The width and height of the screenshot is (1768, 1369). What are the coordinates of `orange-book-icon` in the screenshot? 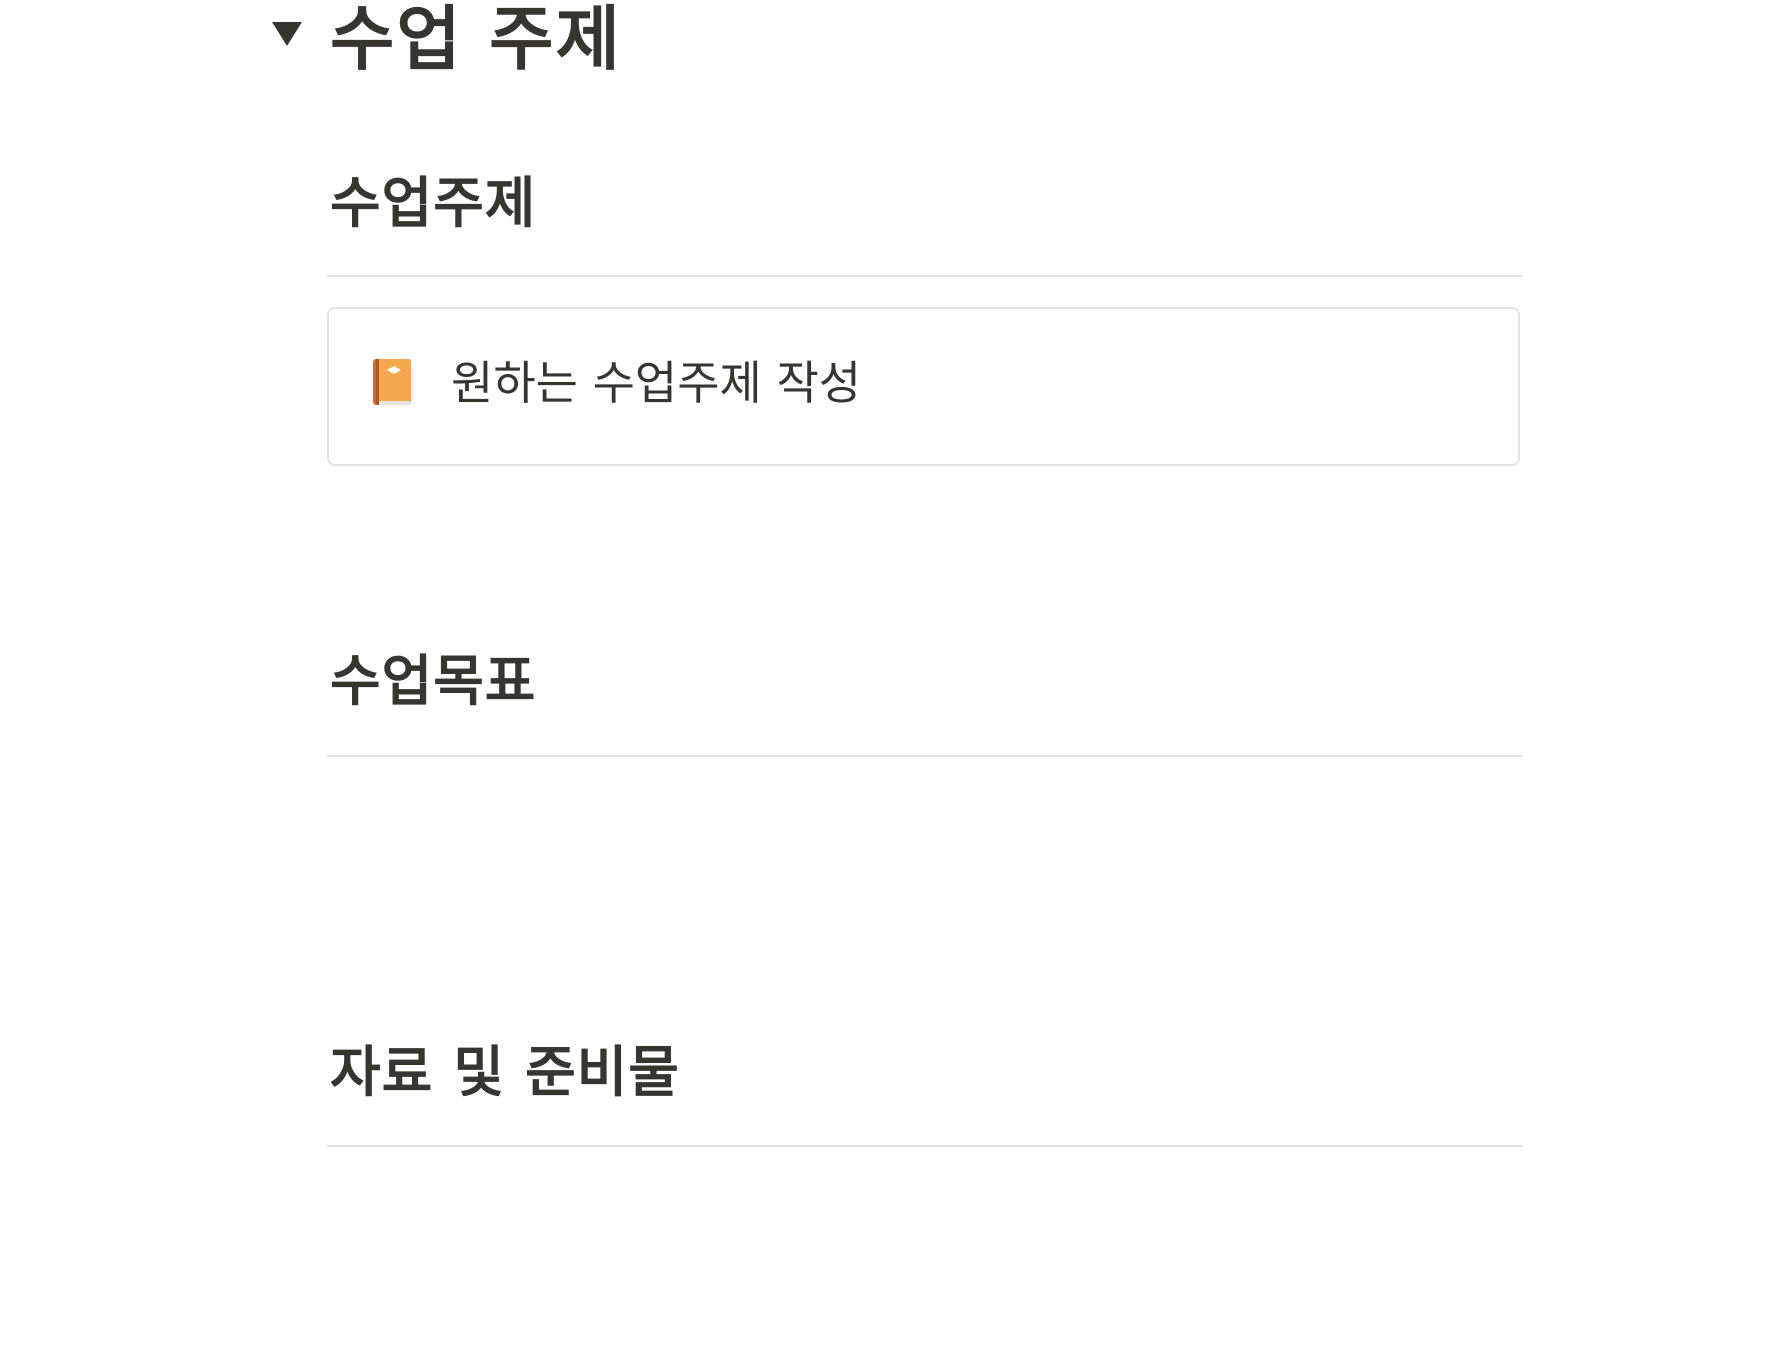 It's located at (392, 382).